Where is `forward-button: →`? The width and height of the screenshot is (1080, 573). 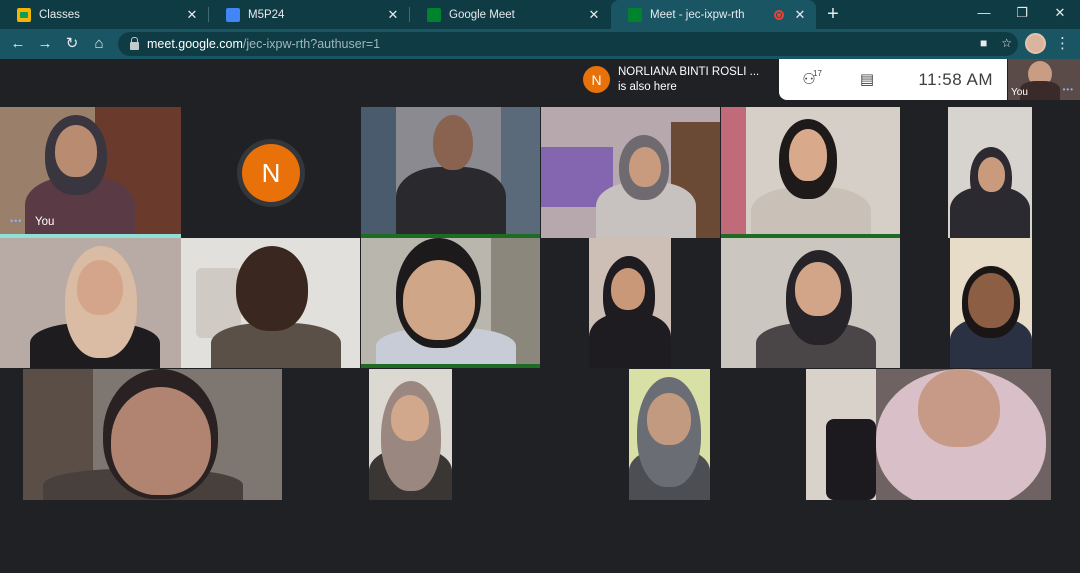 forward-button: → is located at coordinates (45, 44).